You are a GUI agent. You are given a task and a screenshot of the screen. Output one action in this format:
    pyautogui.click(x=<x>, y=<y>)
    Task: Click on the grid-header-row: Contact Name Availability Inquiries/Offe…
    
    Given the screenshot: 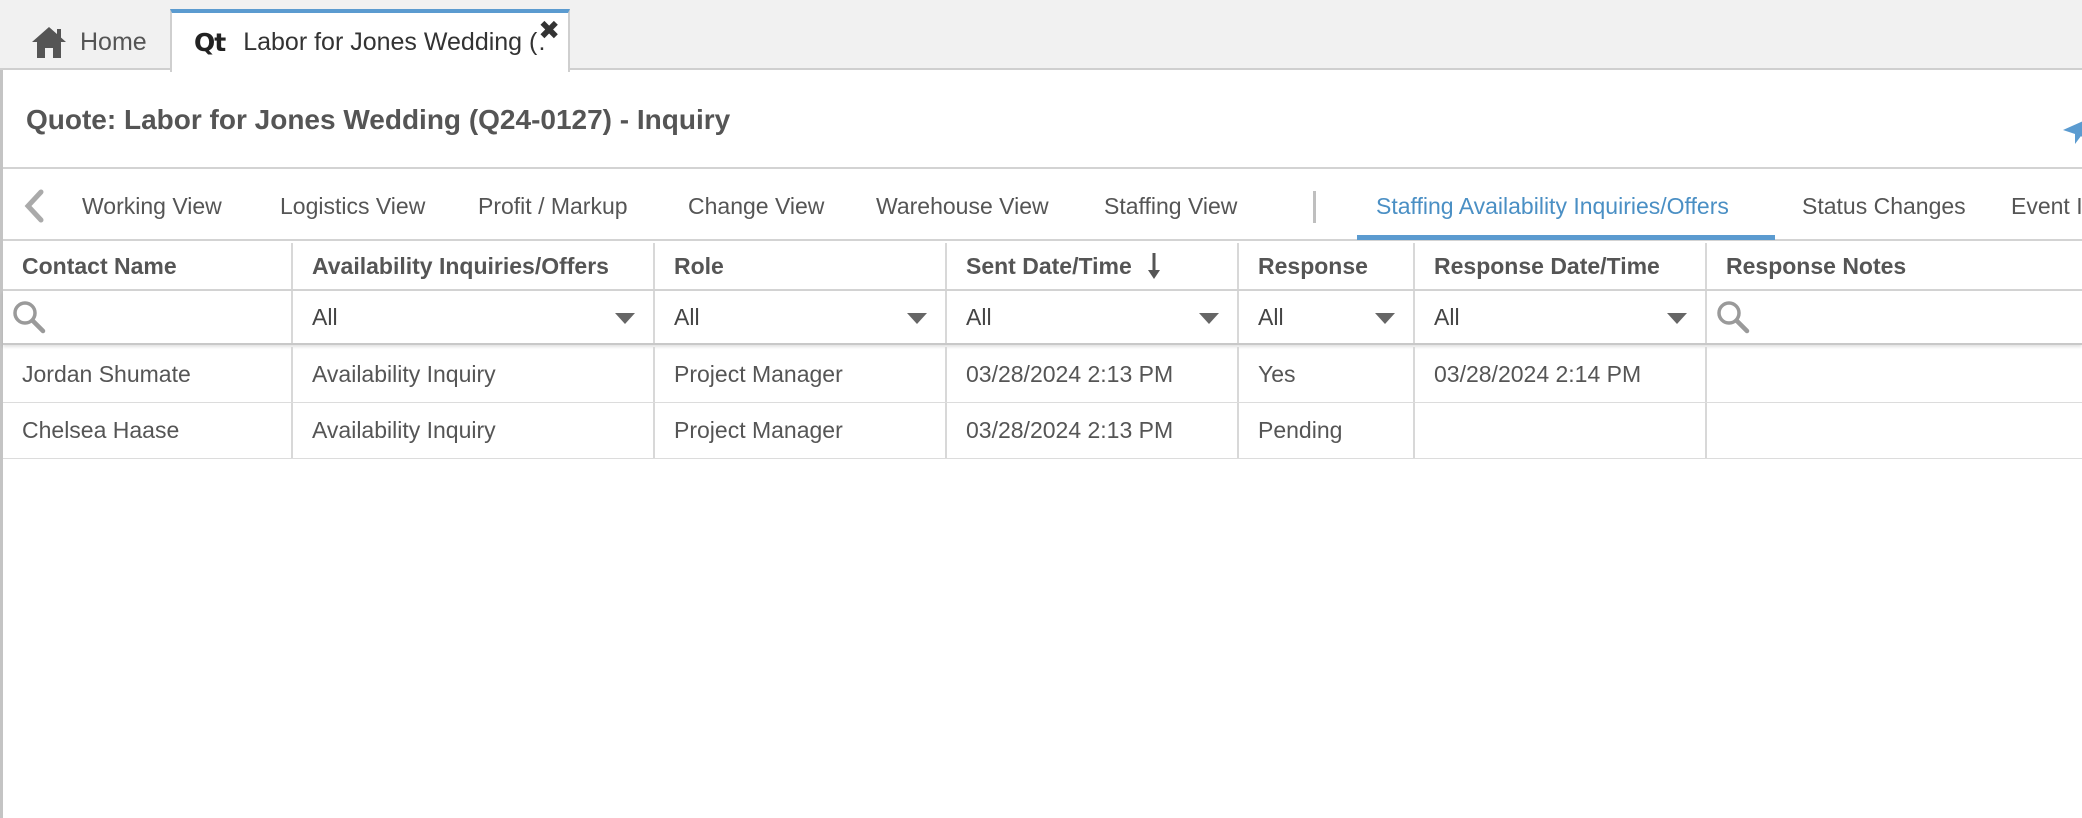 What is the action you would take?
    pyautogui.click(x=1042, y=267)
    